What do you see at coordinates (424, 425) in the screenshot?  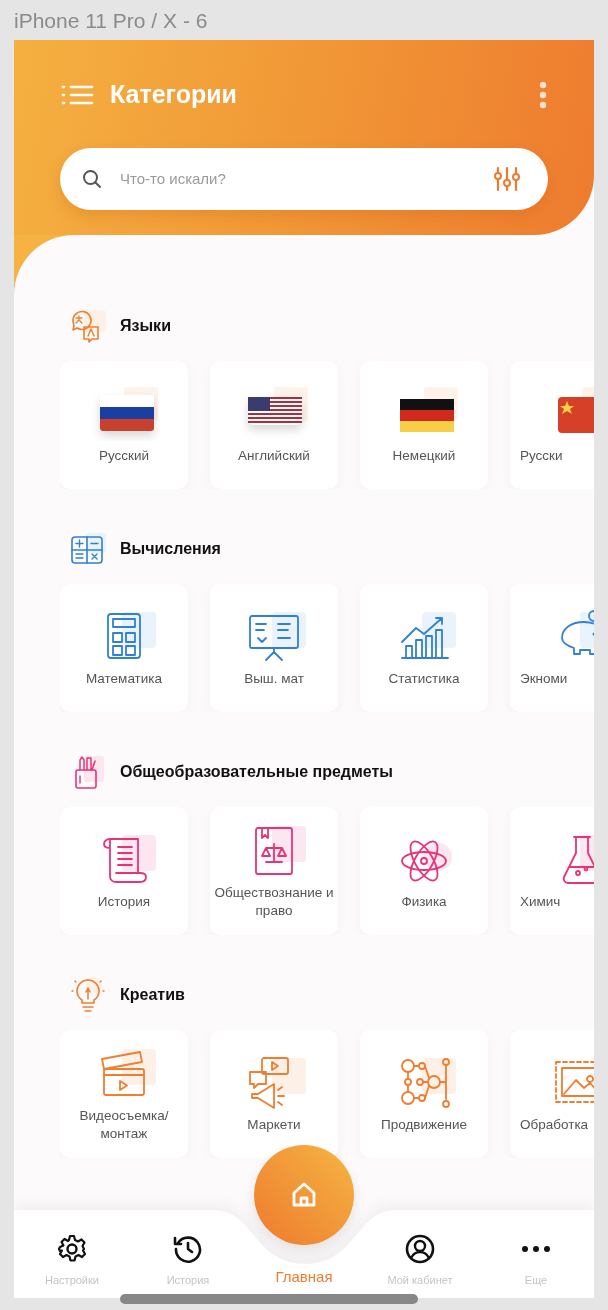 I see `category-card: Немецкий` at bounding box center [424, 425].